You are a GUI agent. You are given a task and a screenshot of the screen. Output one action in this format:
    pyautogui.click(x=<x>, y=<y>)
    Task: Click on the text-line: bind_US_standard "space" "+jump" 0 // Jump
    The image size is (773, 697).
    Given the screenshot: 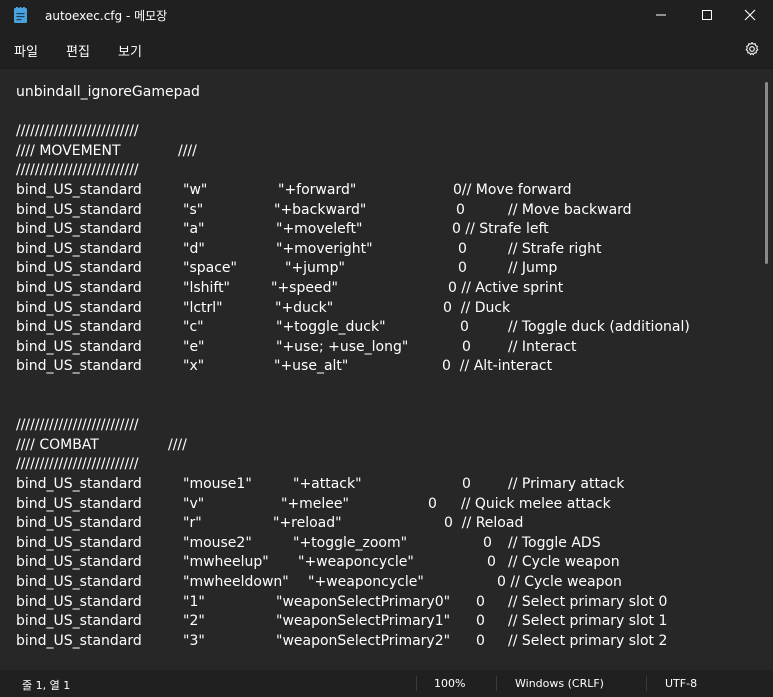 What is the action you would take?
    pyautogui.click(x=380, y=270)
    